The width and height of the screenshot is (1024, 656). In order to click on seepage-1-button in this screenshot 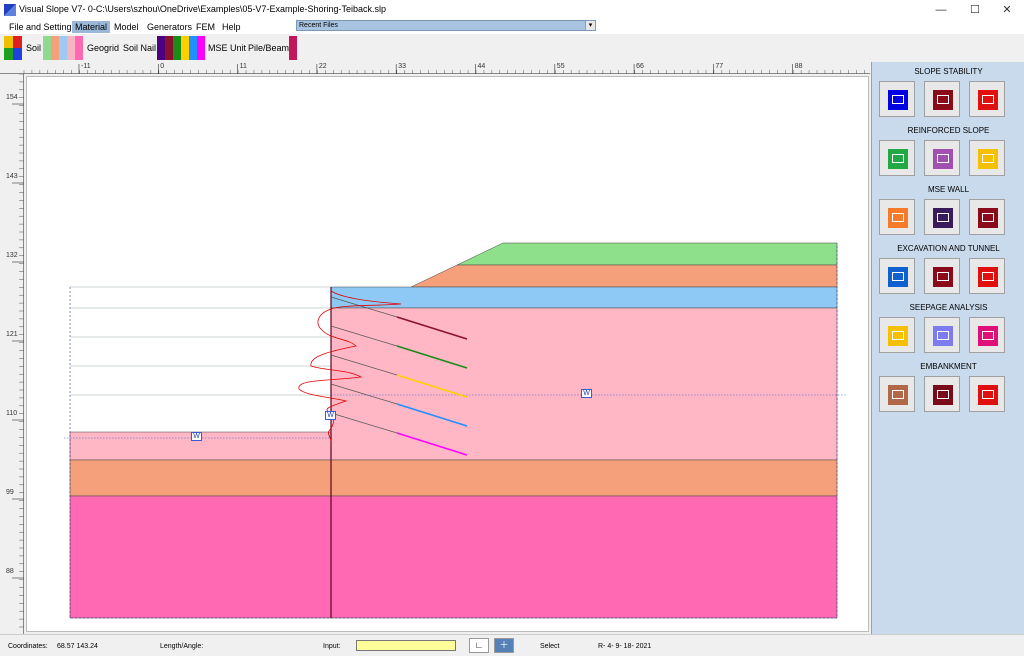, I will do `click(897, 335)`.